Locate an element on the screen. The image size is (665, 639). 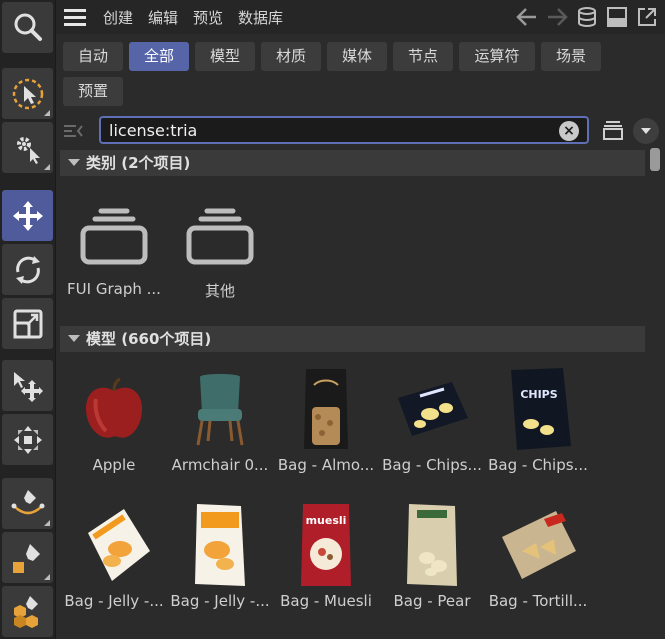
tool-rail is located at coordinates (28, 319).